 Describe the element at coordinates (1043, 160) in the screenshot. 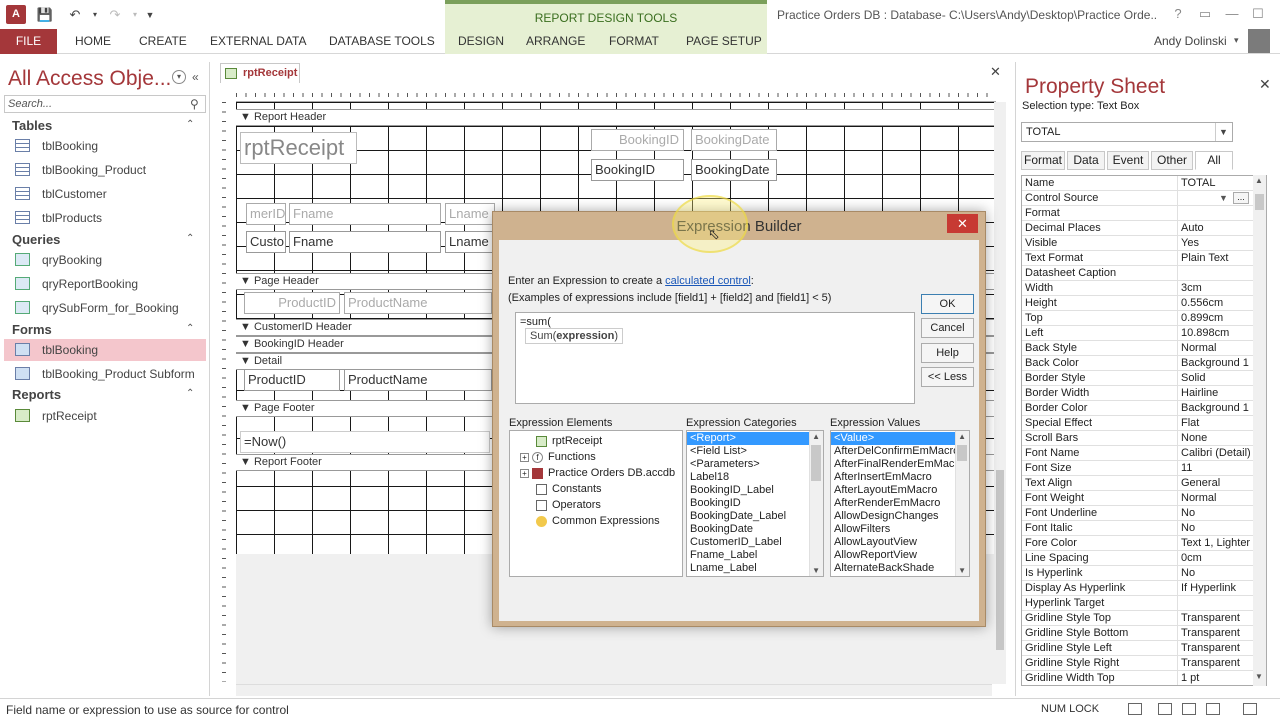

I see `tab-format: Format` at that location.